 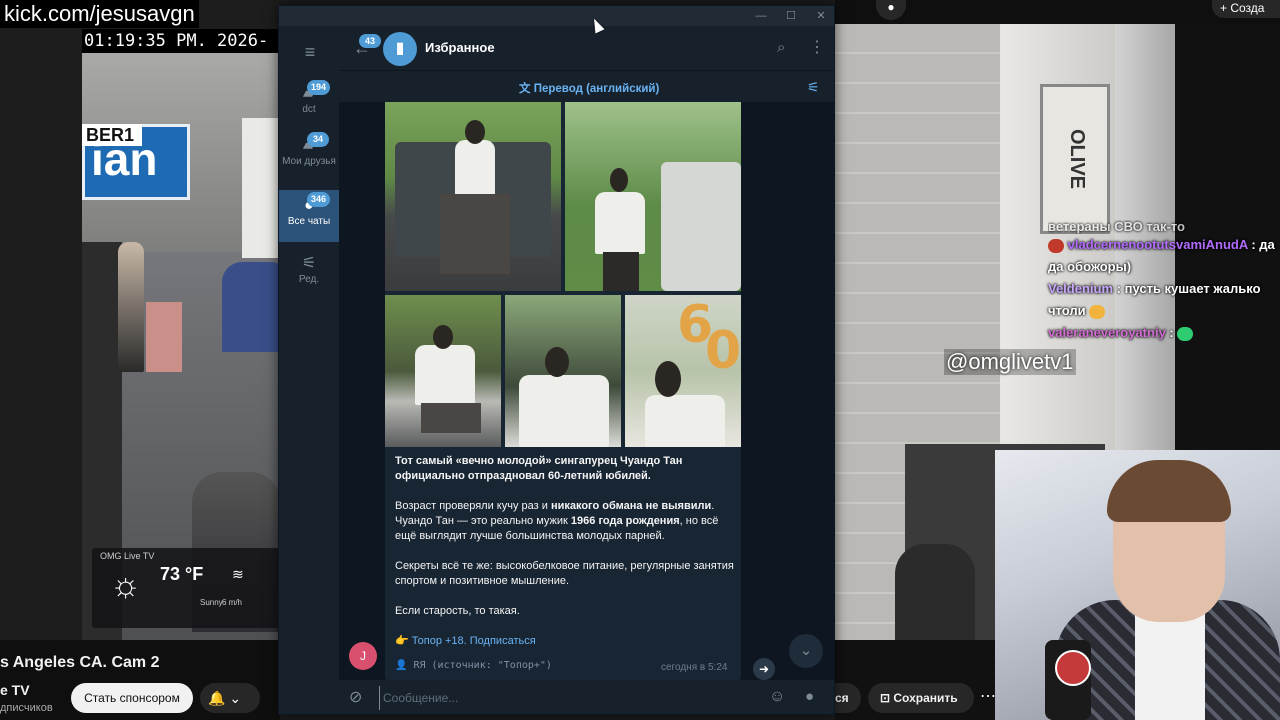 I want to click on chat-message: Veldenium : пусть кушает жалько чтоли, so click(x=1162, y=300).